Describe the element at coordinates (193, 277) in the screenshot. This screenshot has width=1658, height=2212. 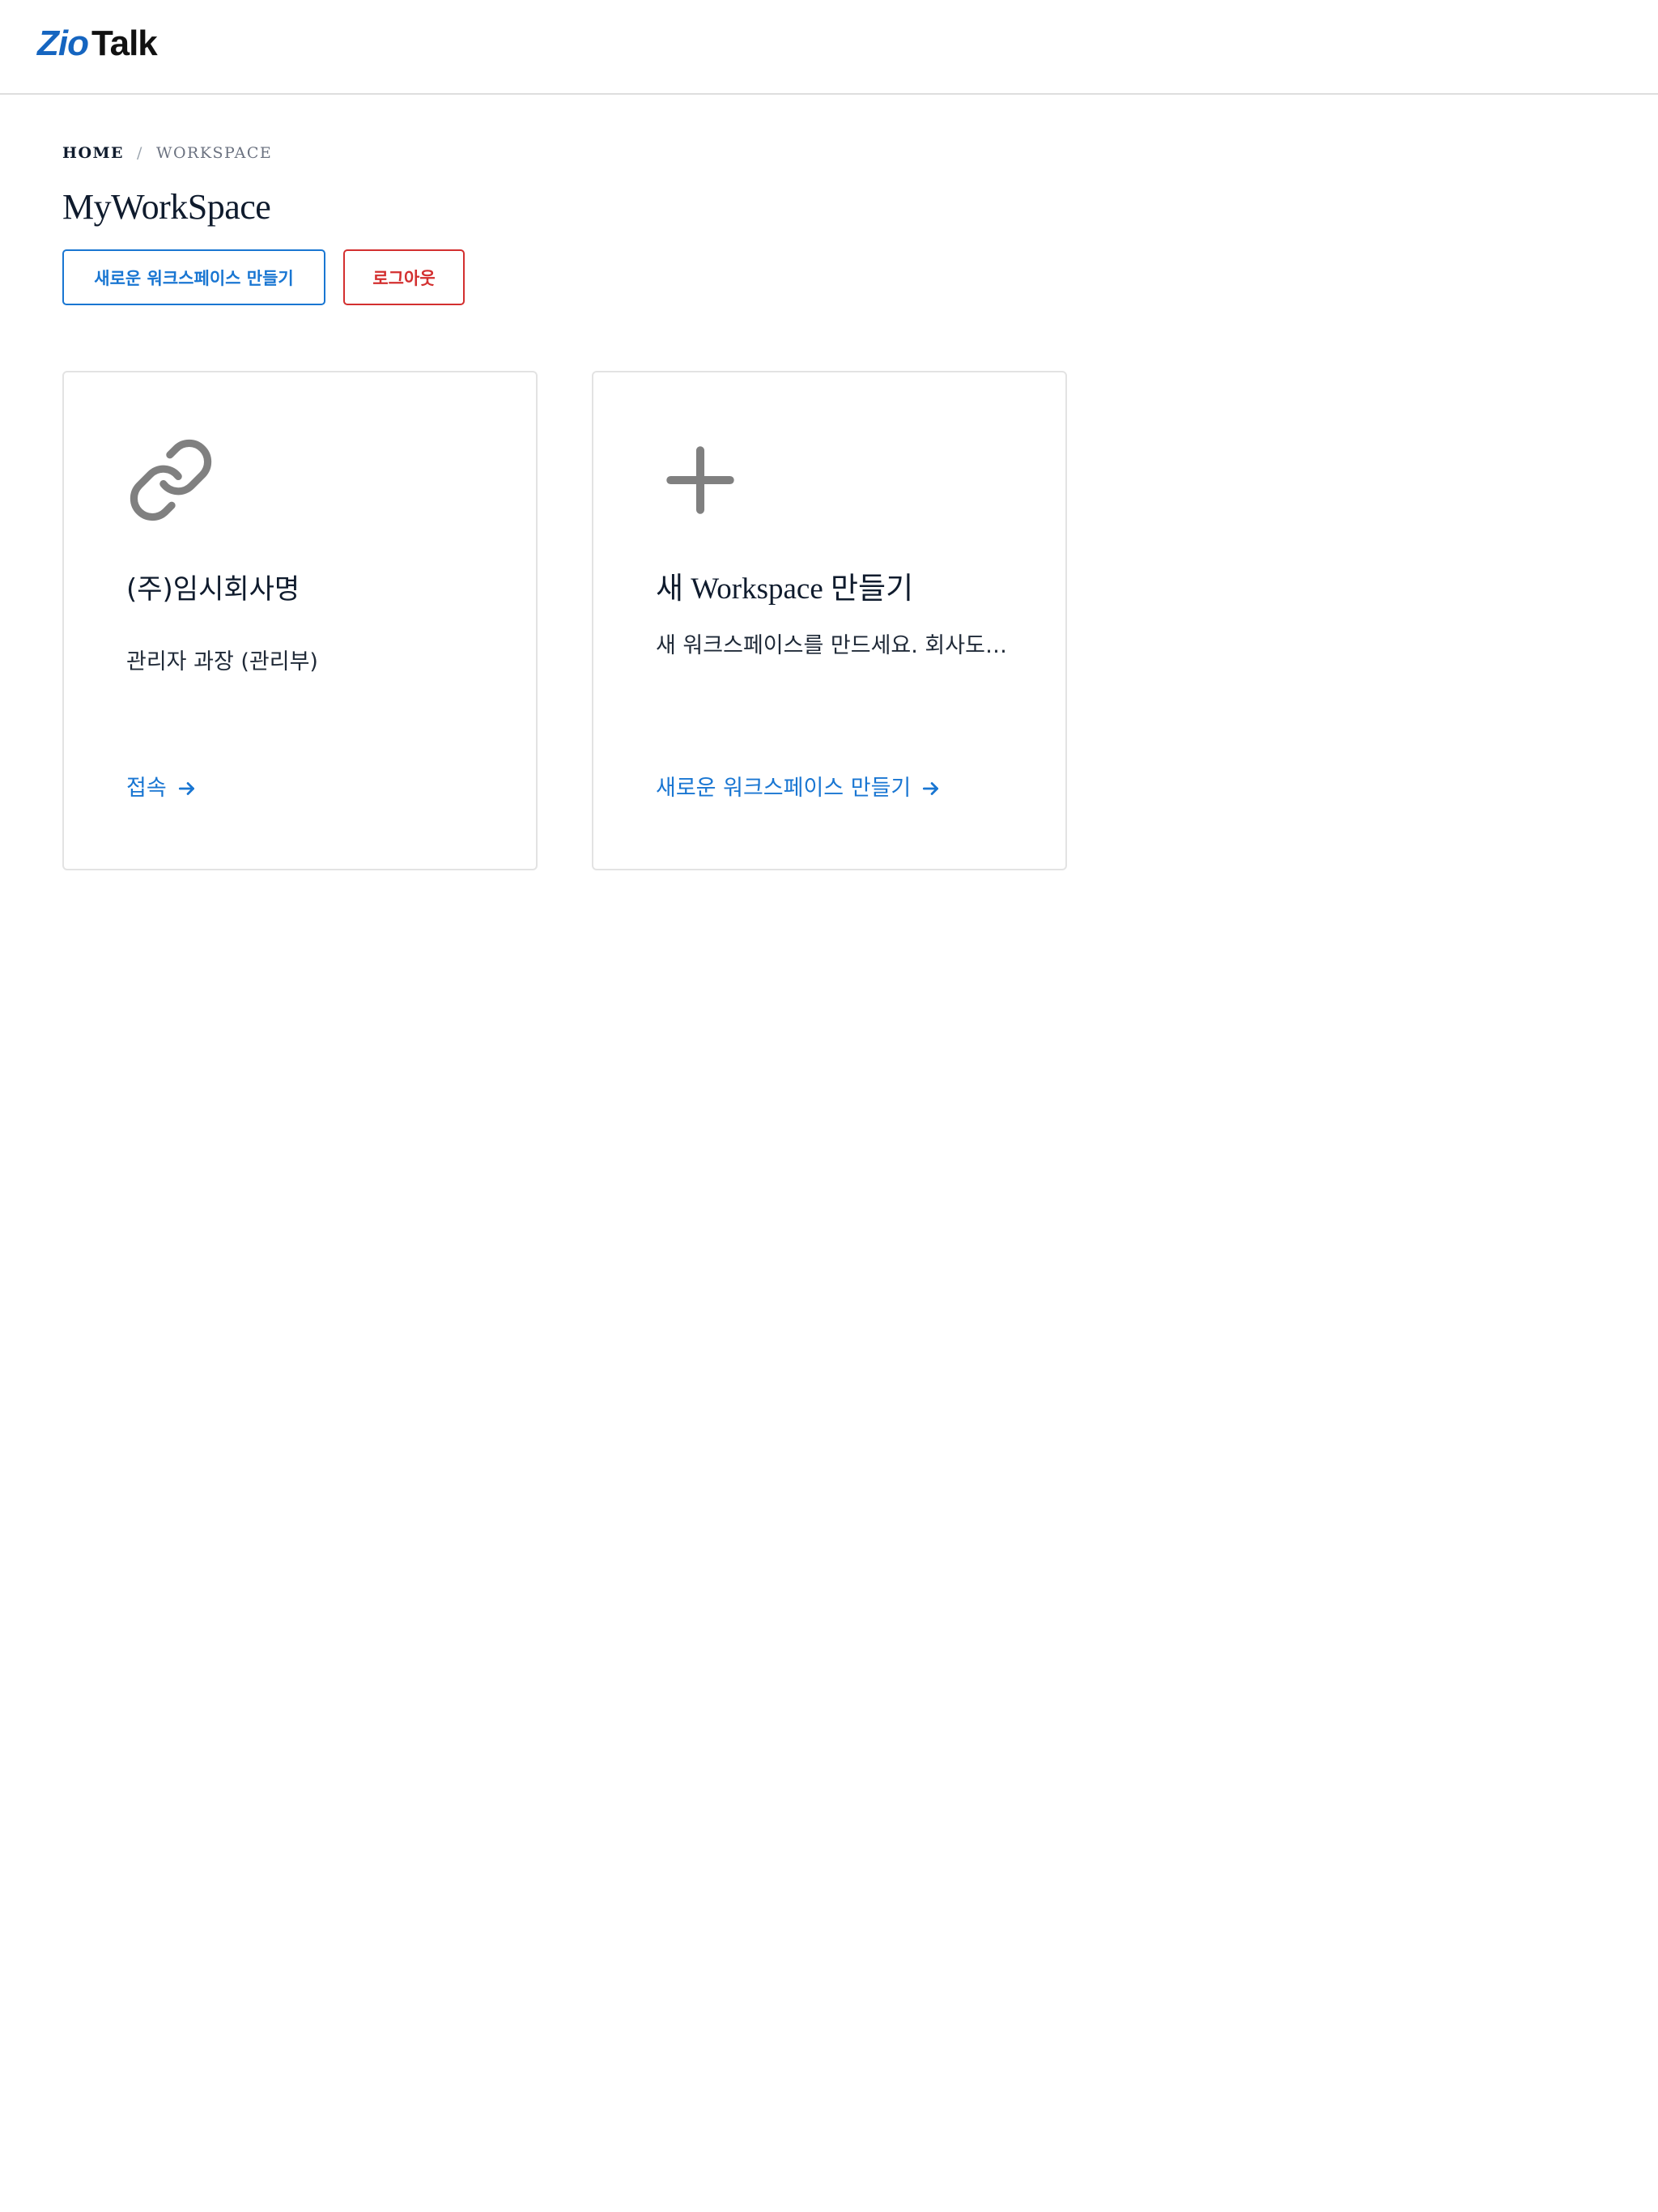
I see `create-workspace-button: 새로운 워크스페이스 만들기` at that location.